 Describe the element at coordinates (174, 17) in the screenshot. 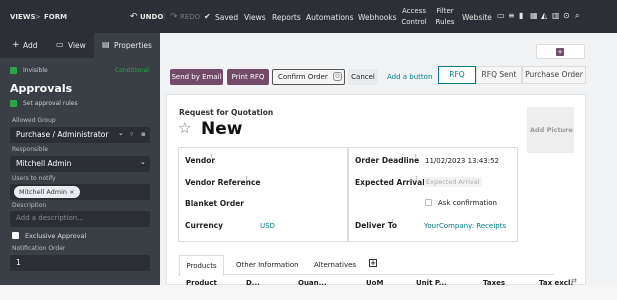

I see `redo-icon: ↷` at that location.